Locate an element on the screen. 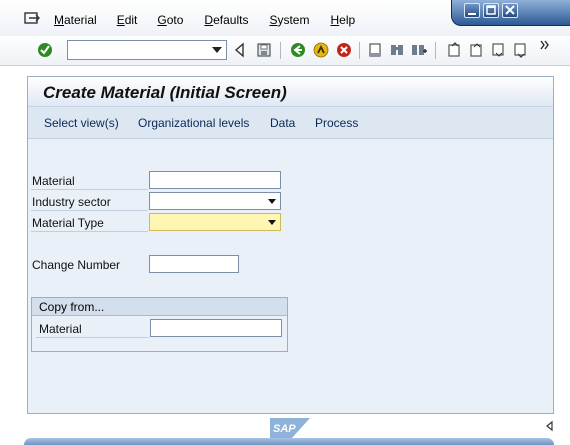 The width and height of the screenshot is (570, 445). menu-system: System is located at coordinates (289, 20).